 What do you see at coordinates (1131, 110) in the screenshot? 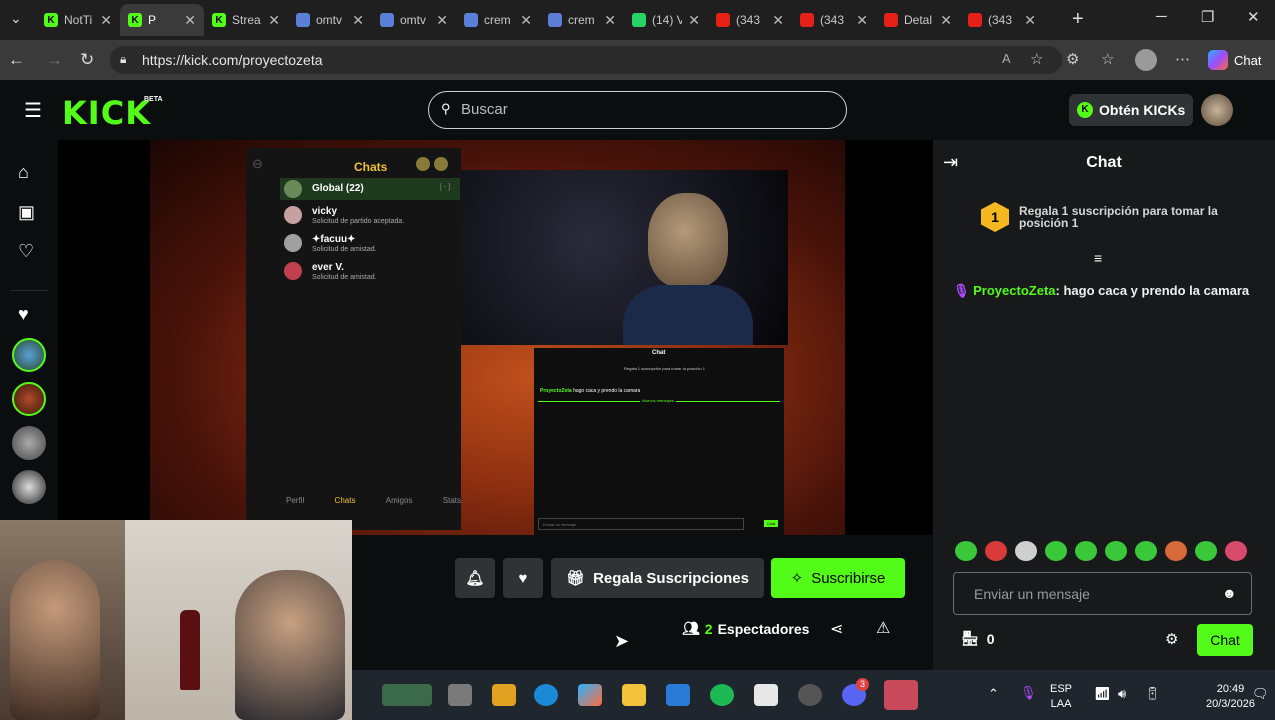
I see `get-kicks-button: K Obtén KICKs` at bounding box center [1131, 110].